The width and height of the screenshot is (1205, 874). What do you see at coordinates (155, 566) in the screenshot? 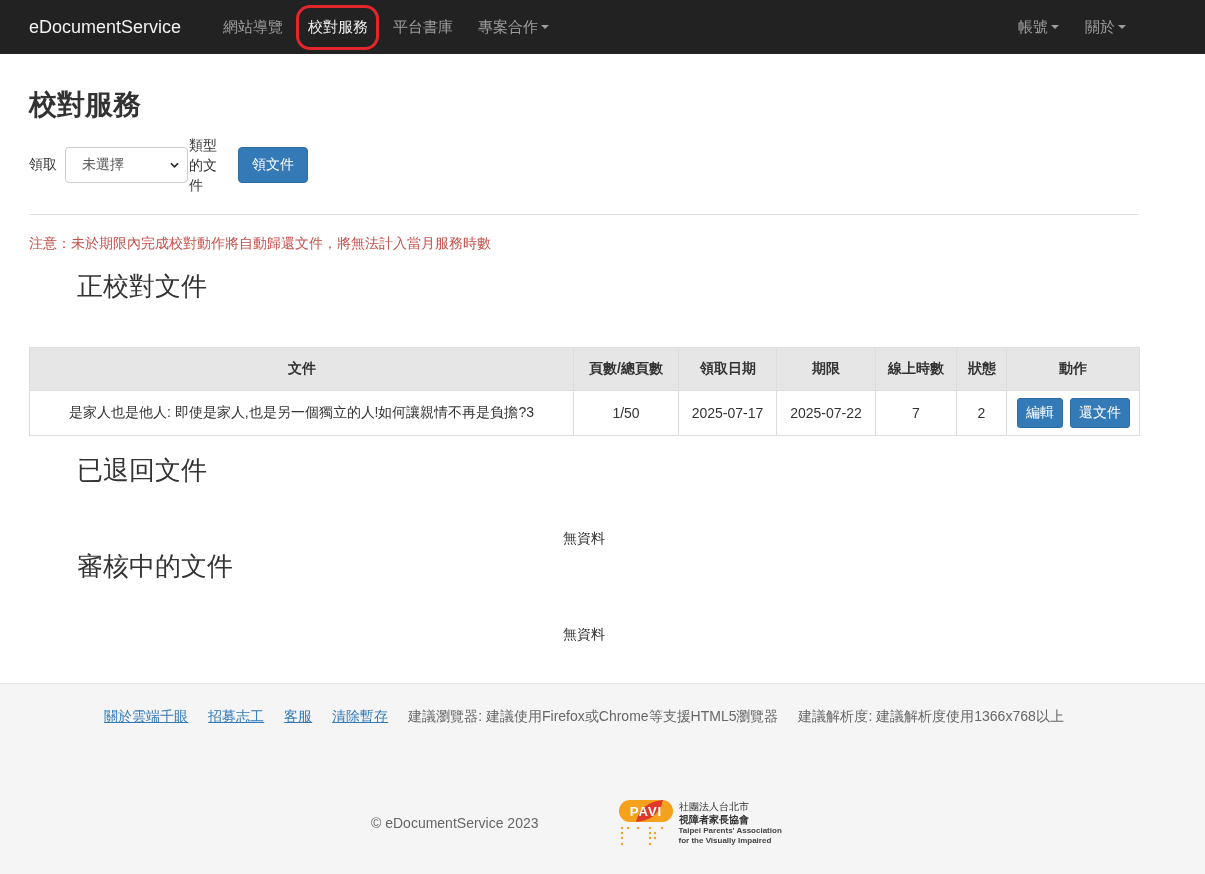
I see `section-heading: 審核中的文件` at bounding box center [155, 566].